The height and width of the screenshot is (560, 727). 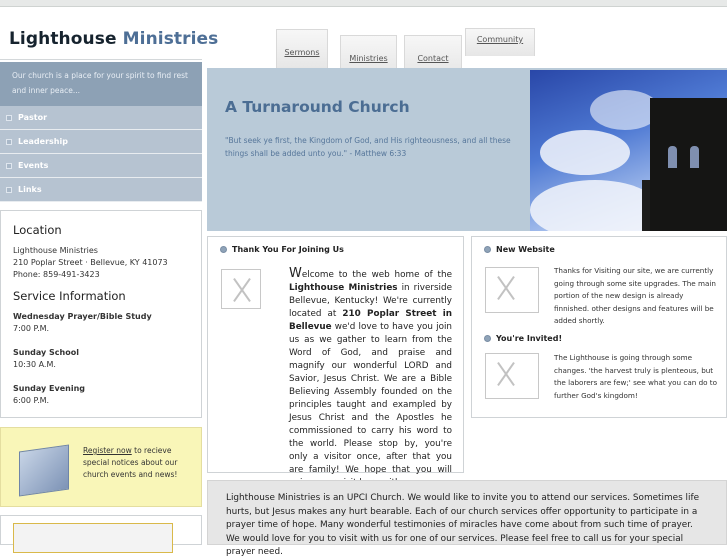 What do you see at coordinates (82, 316) in the screenshot?
I see `service-day: Wednesday Prayer/Bible Study` at bounding box center [82, 316].